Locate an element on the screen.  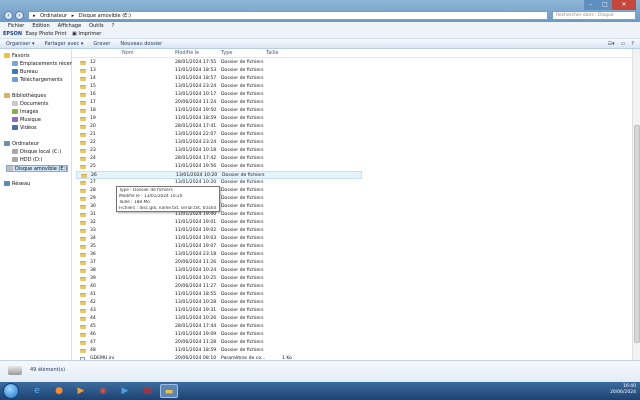
nav-documents: Documents is located at coordinates (30, 104).